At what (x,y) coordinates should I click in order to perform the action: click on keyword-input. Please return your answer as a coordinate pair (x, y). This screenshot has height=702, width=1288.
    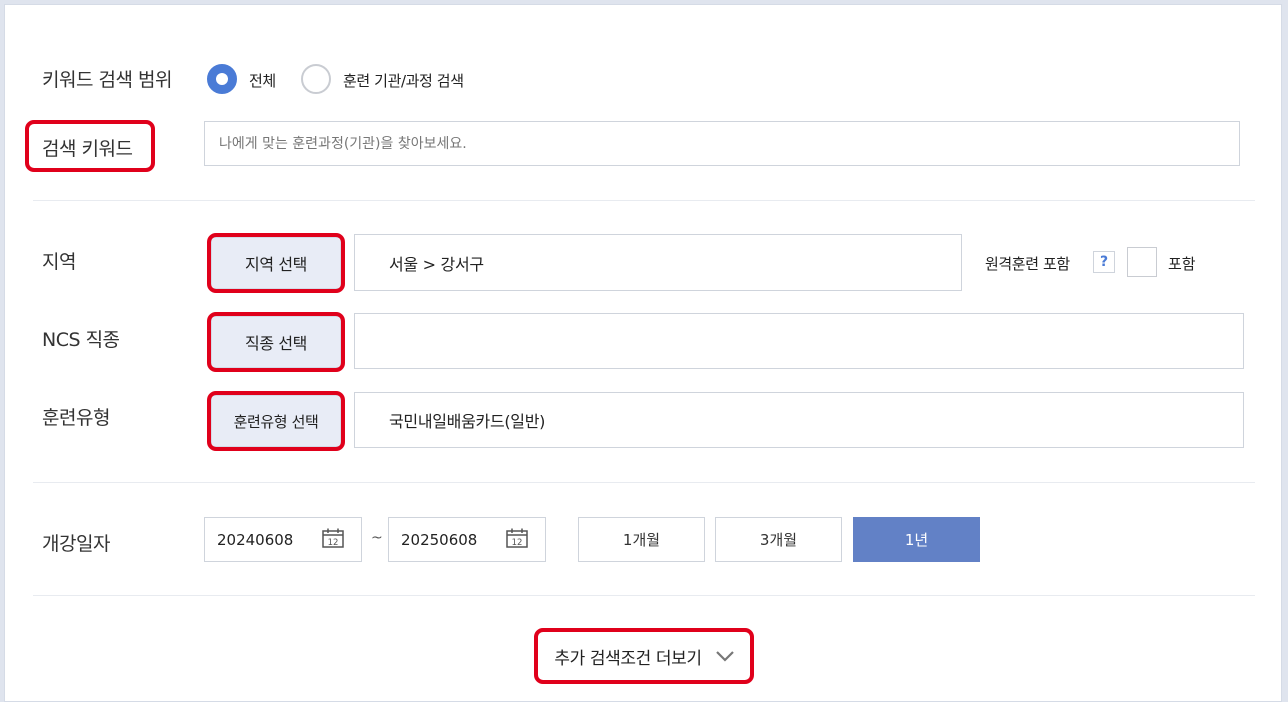
    Looking at the image, I should click on (722, 143).